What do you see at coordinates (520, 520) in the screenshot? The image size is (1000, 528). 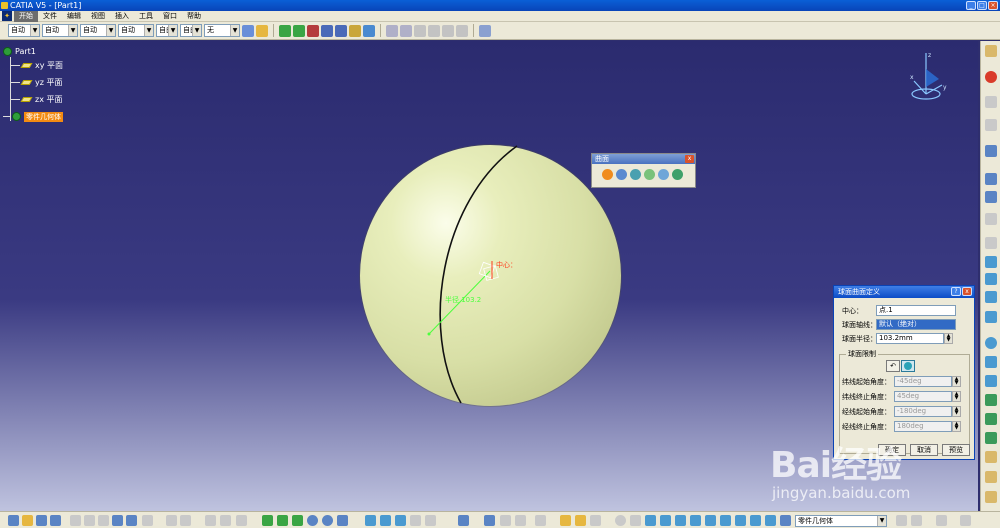 I see `mouse-icon` at bounding box center [520, 520].